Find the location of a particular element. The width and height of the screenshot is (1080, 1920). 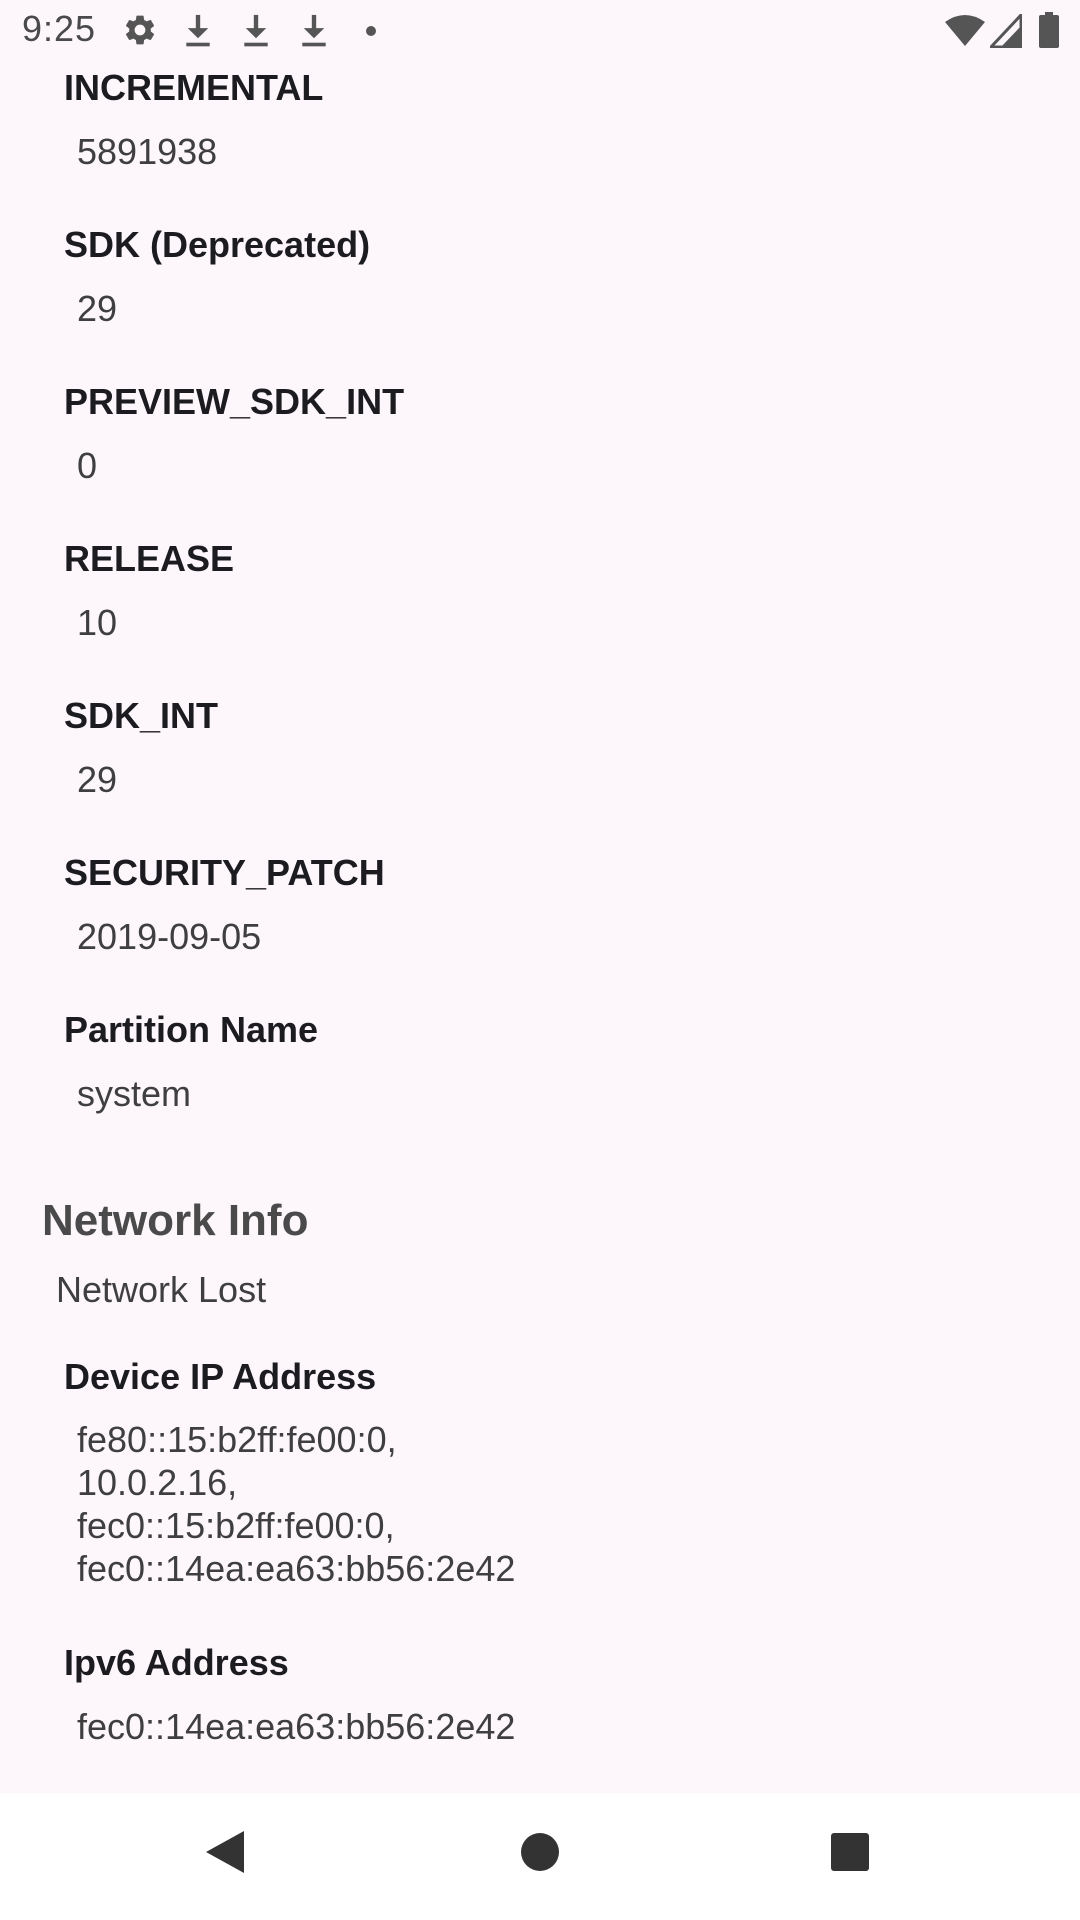

ip-address-line: fec0::14ea:ea63:bb56:2e42 is located at coordinates (296, 1568).